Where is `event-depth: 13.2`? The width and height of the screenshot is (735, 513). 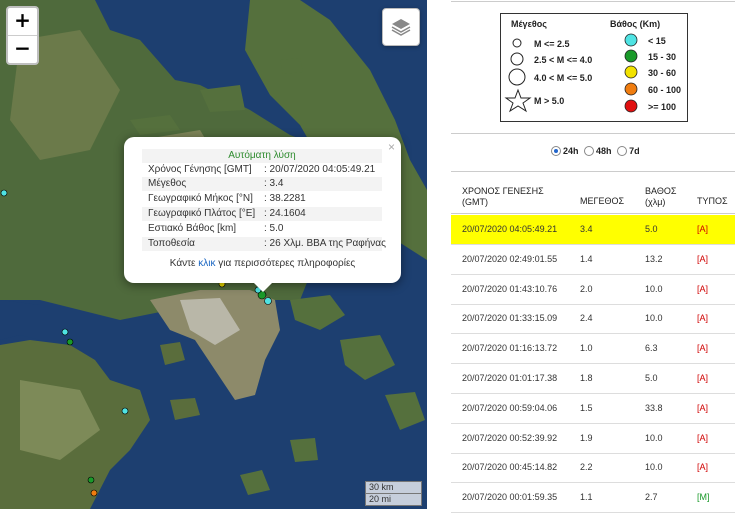 event-depth: 13.2 is located at coordinates (654, 258).